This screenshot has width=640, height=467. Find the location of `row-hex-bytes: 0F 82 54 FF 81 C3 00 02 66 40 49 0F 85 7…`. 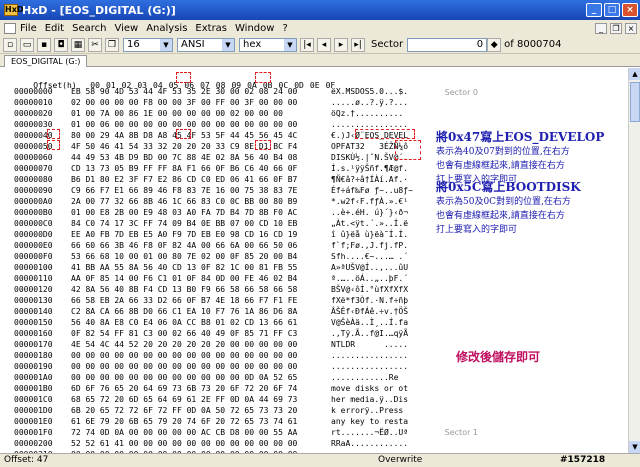

row-hex-bytes: 0F 82 54 FF 81 C3 00 02 66 40 49 0F 85 7… is located at coordinates (201, 333).